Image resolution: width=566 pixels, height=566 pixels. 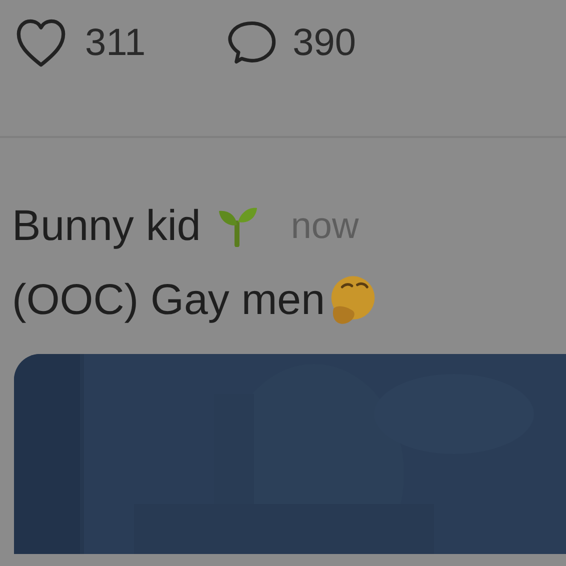 What do you see at coordinates (237, 226) in the screenshot?
I see `sprout-icon` at bounding box center [237, 226].